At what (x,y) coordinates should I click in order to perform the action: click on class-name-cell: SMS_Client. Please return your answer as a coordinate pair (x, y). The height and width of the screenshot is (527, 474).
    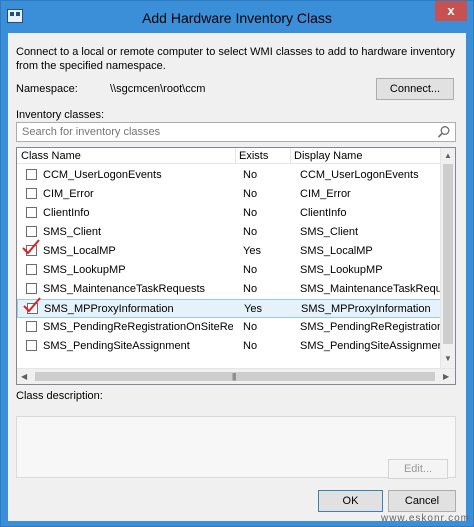
    Looking at the image, I should click on (72, 232).